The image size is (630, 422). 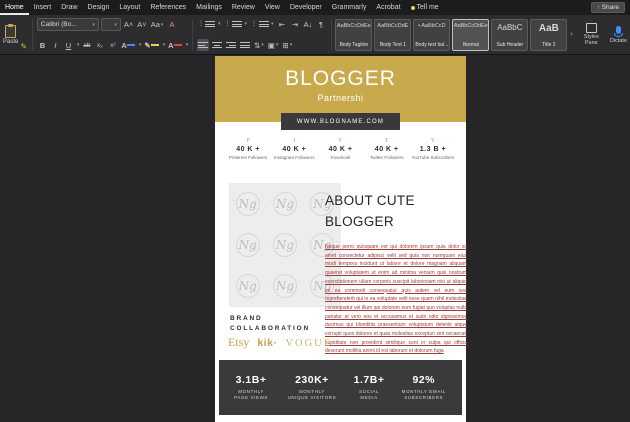 What do you see at coordinates (202, 45) in the screenshot?
I see `align-left-button` at bounding box center [202, 45].